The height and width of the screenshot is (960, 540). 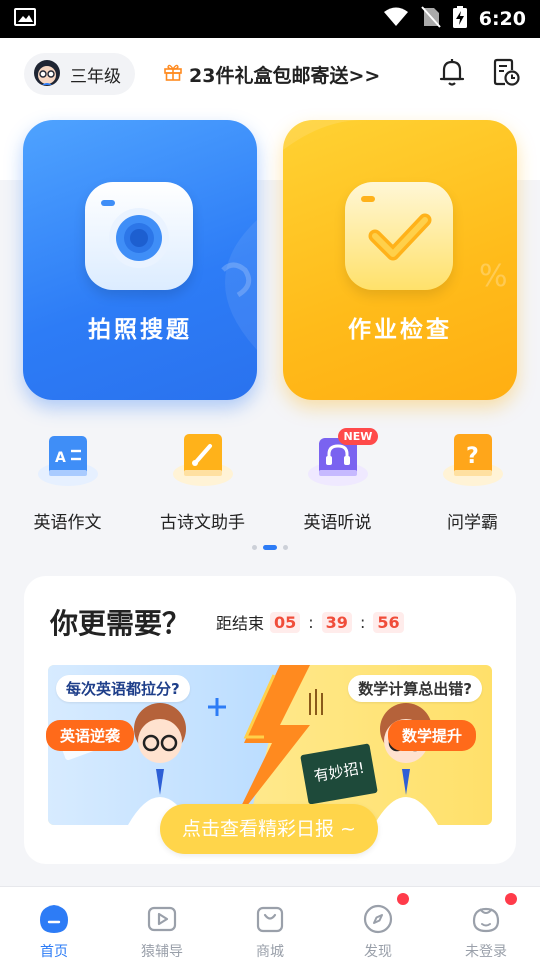 I want to click on tab-label: 首页, so click(x=54, y=952).